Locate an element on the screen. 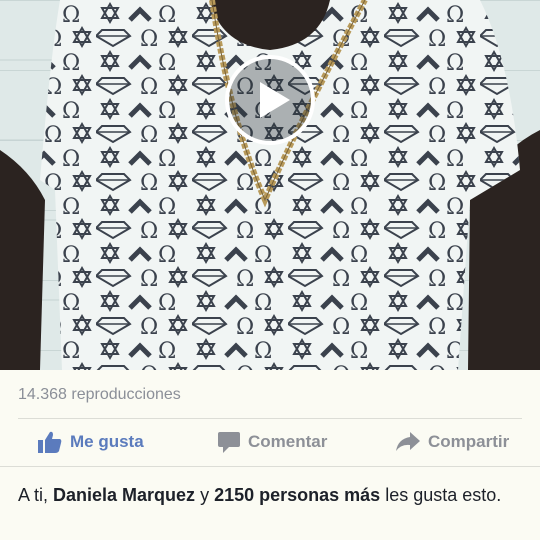 This screenshot has width=540, height=540. speech-bubble-icon is located at coordinates (229, 442).